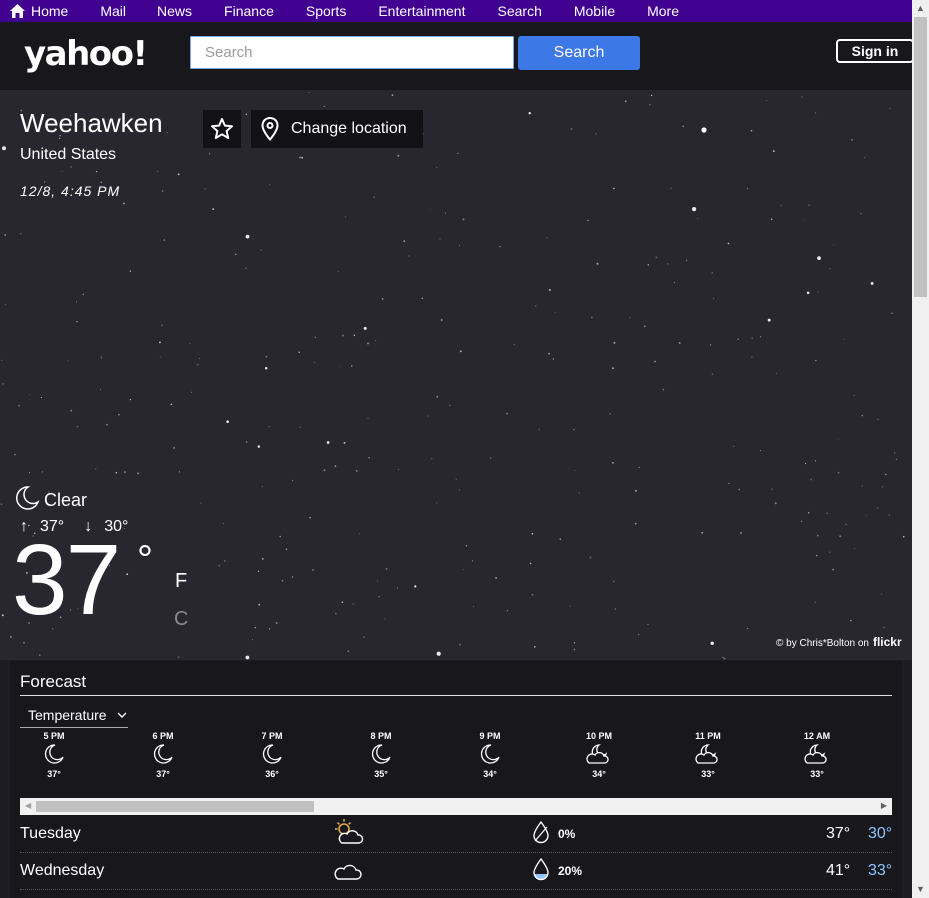 Image resolution: width=929 pixels, height=898 pixels. Describe the element at coordinates (349, 128) in the screenshot. I see `change-location-label: Change location` at that location.